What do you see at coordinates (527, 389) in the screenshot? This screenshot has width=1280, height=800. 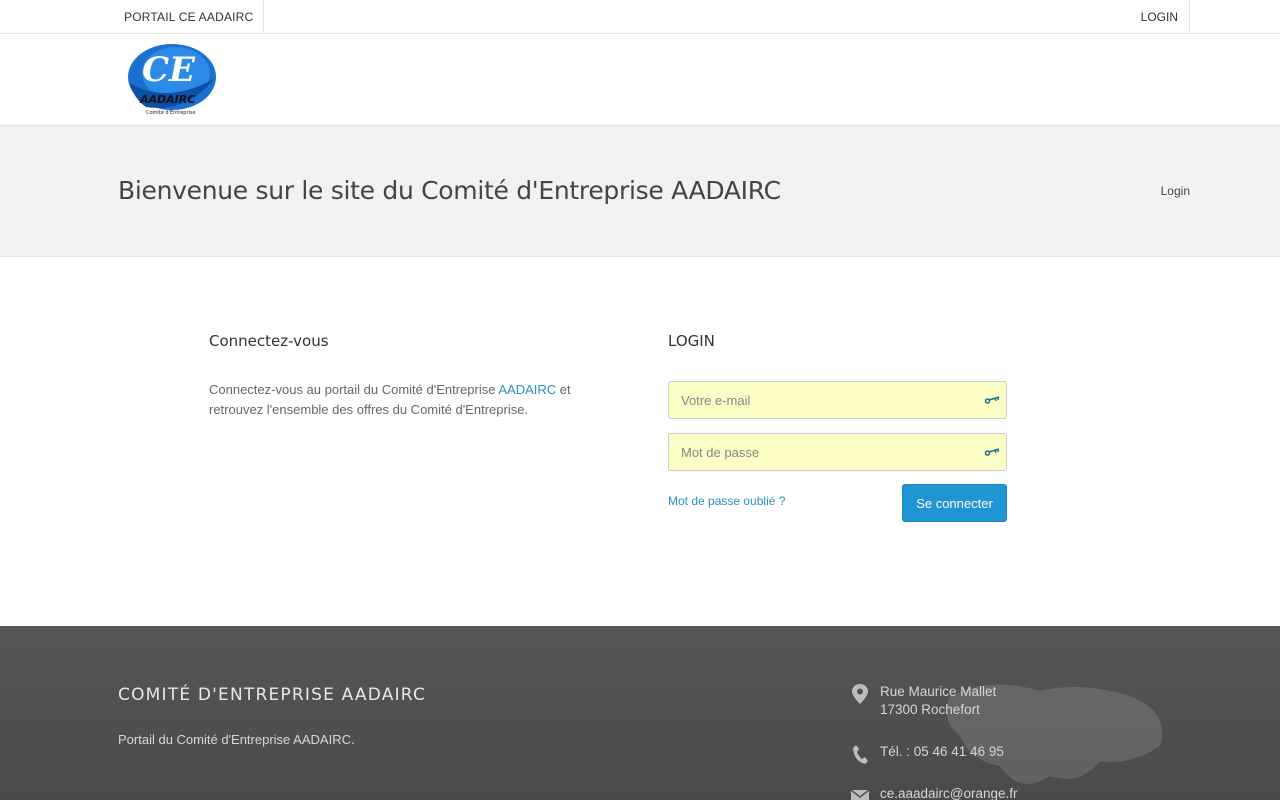 I see `aadairc-link: AADAIRC` at bounding box center [527, 389].